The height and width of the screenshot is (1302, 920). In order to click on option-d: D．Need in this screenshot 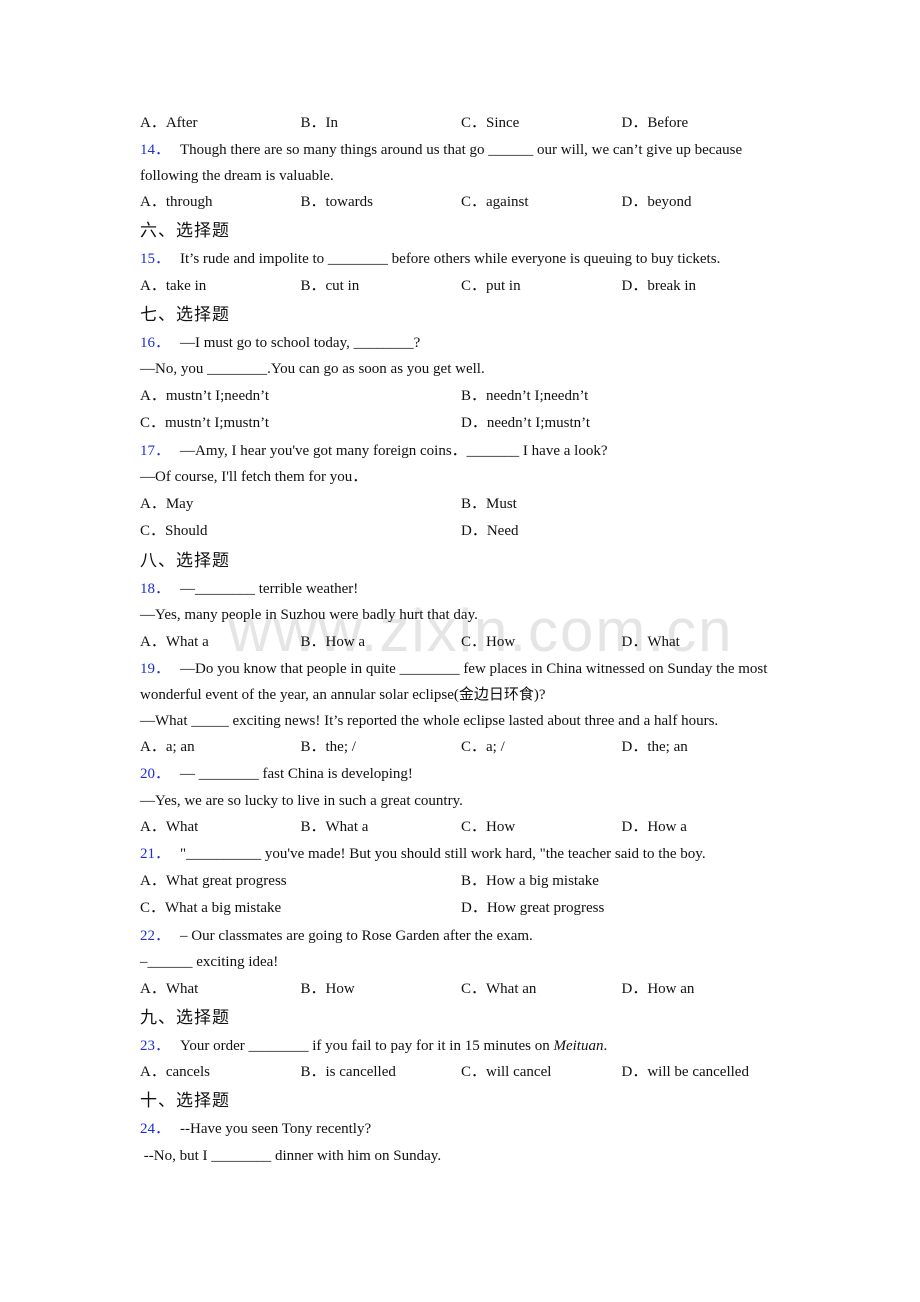, I will do `click(621, 532)`.